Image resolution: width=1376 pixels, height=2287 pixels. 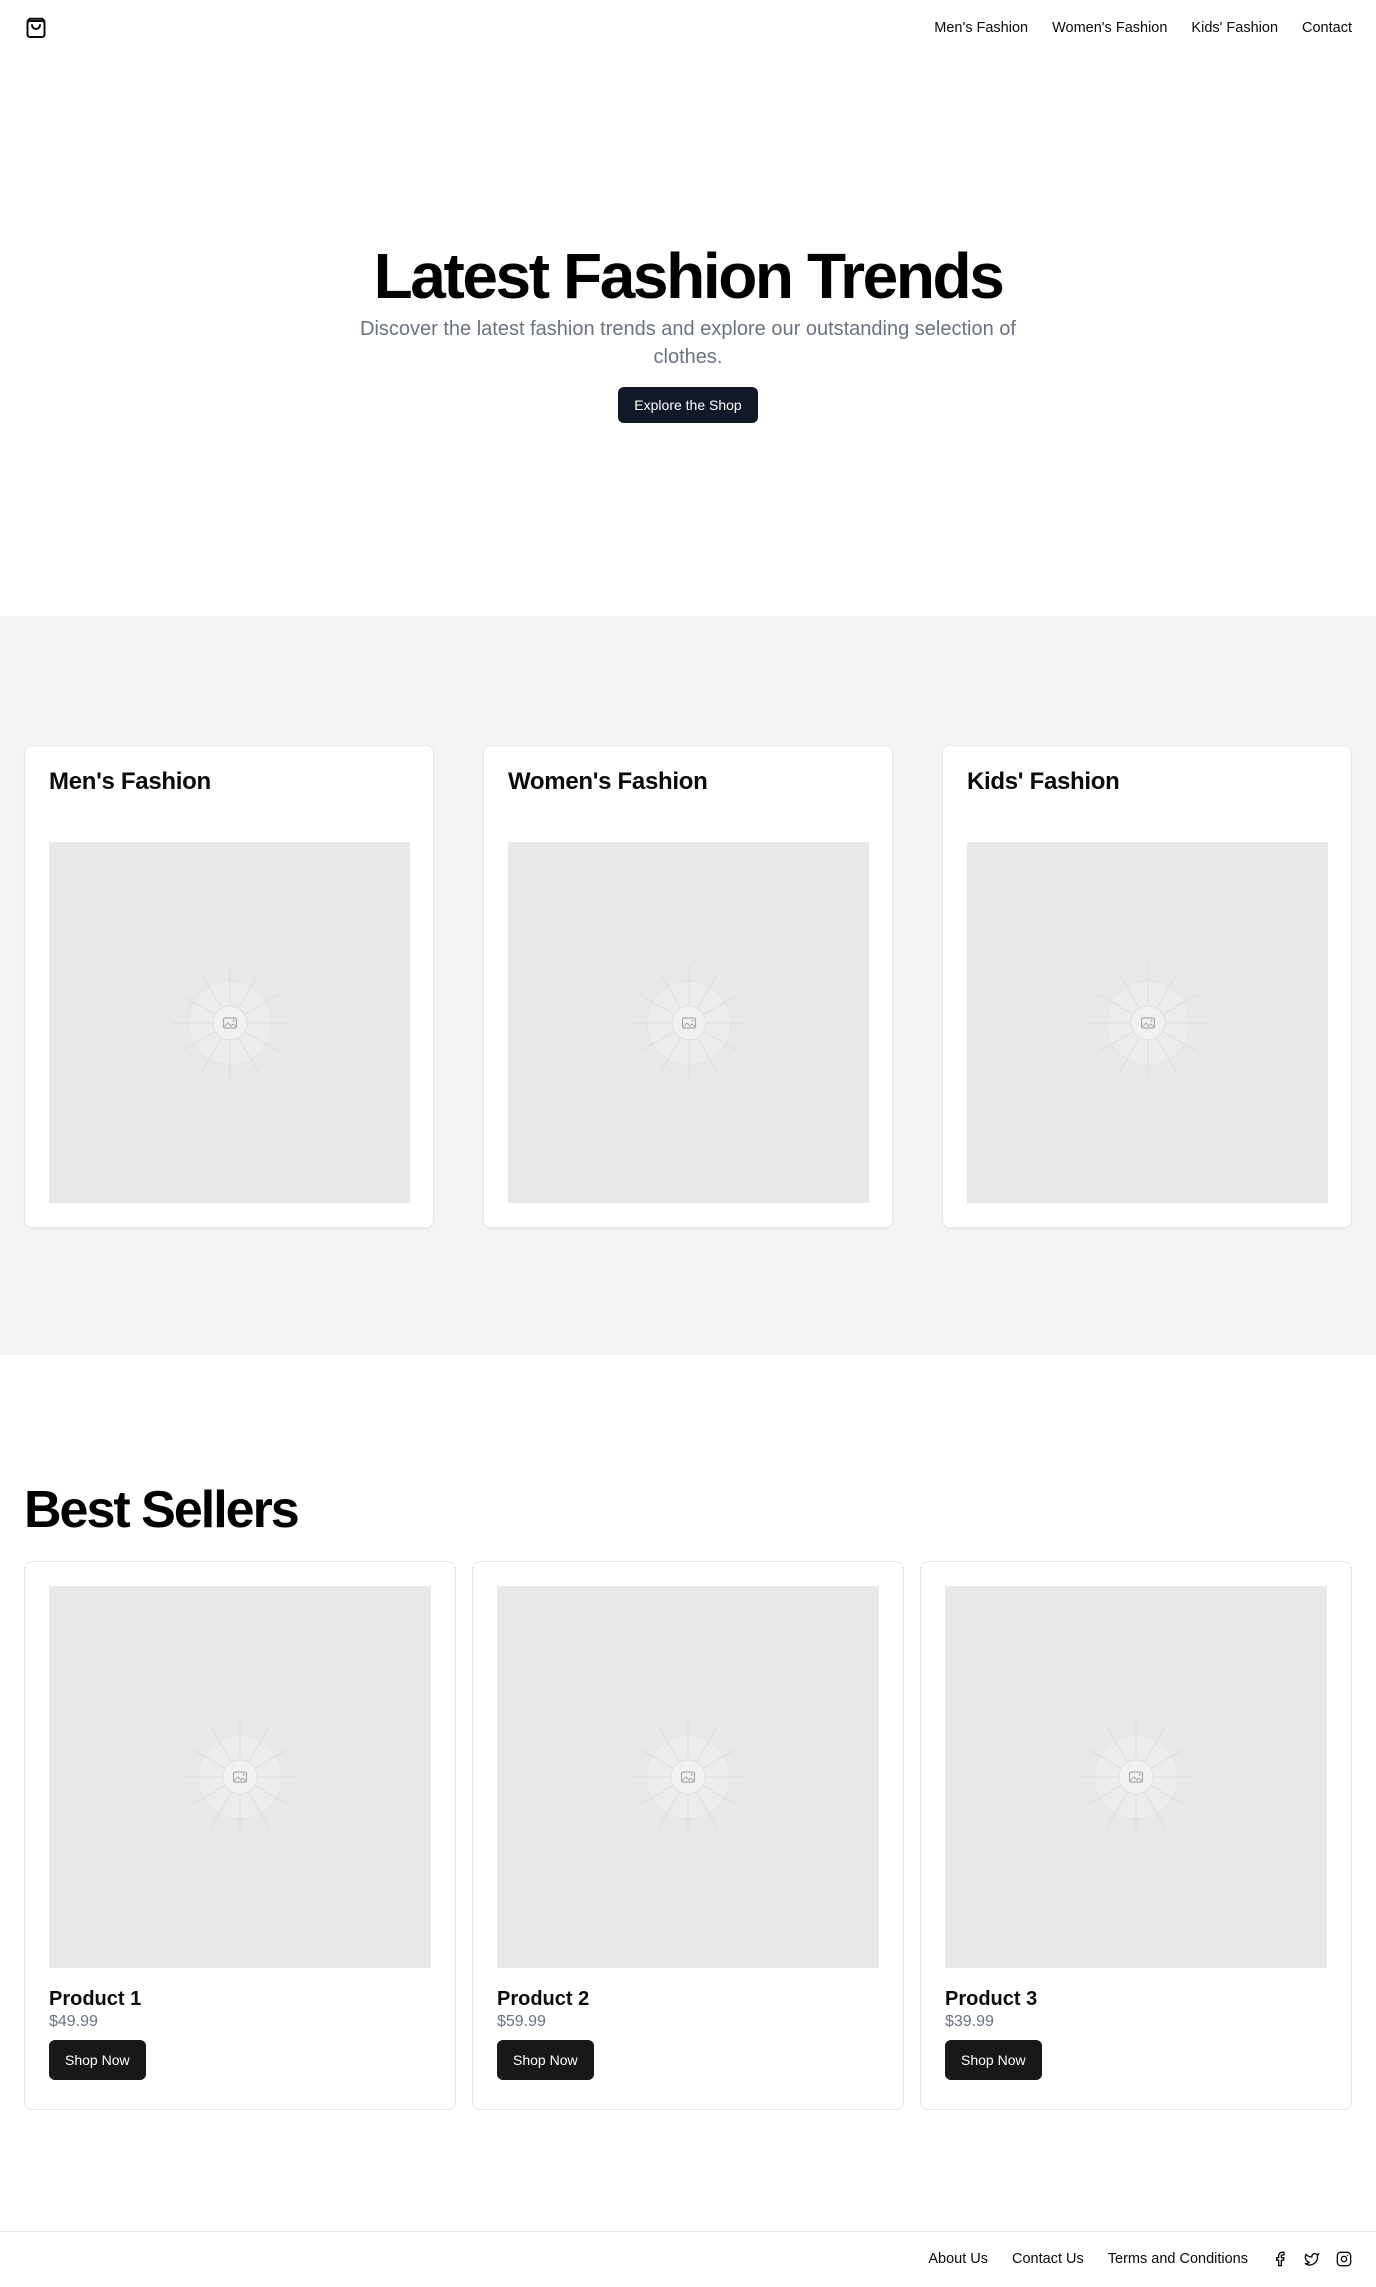 I want to click on shopping-bag-icon, so click(x=36, y=28).